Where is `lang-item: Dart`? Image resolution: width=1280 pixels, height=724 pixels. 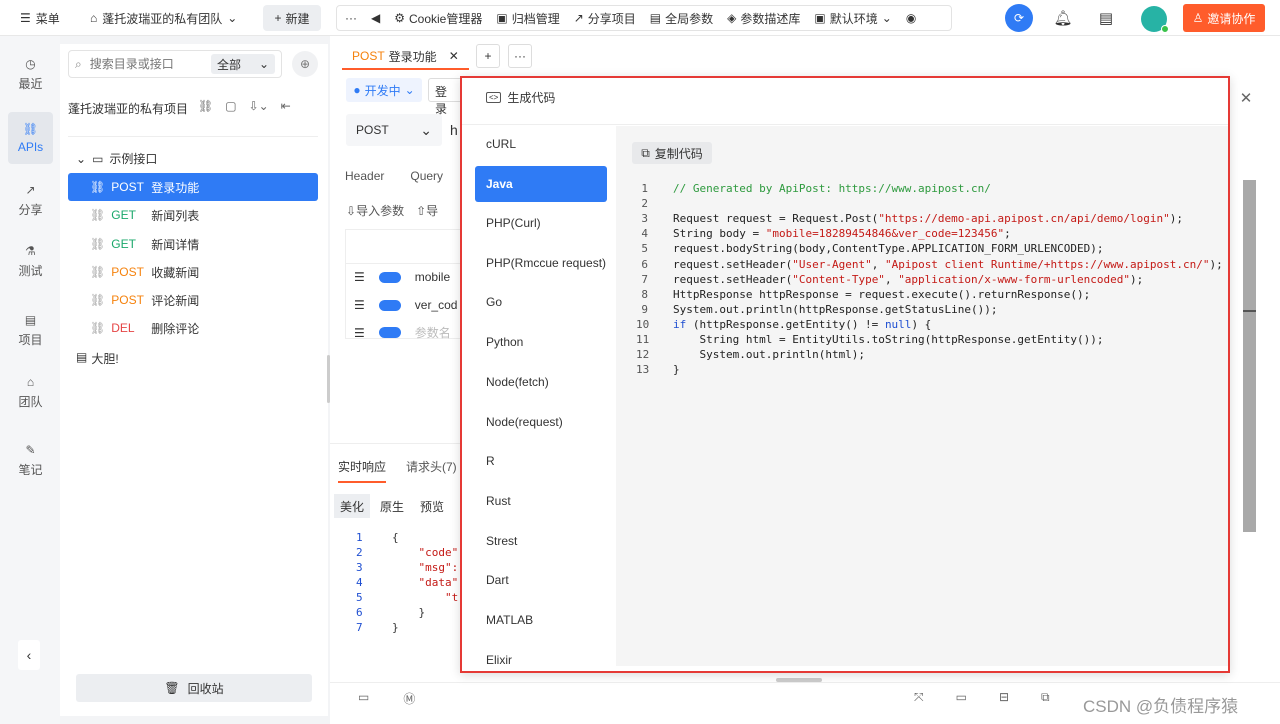
lang-item: Dart is located at coordinates (541, 580).